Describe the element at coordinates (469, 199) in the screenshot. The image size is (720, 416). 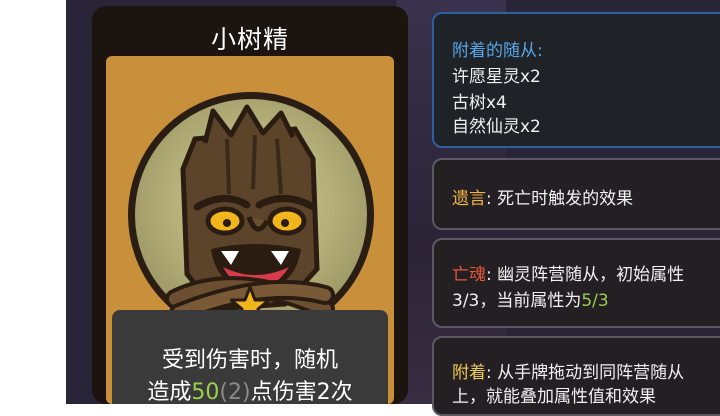
I see `deathrattle-keyword: 遗言` at that location.